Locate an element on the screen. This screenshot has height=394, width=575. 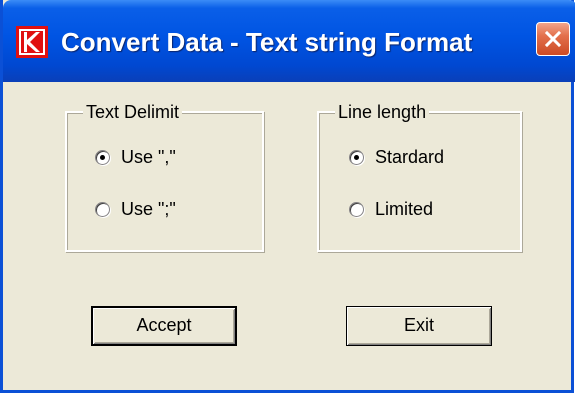
radio-use-comma-label: Use "," is located at coordinates (148, 157).